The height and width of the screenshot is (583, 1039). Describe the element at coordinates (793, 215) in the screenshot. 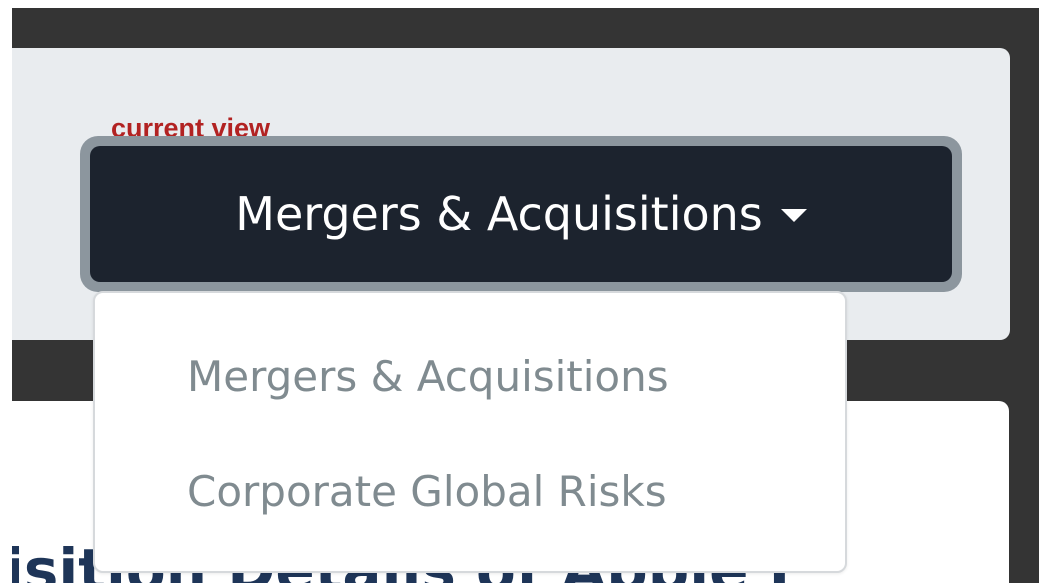

I see `caret-down-icon` at that location.